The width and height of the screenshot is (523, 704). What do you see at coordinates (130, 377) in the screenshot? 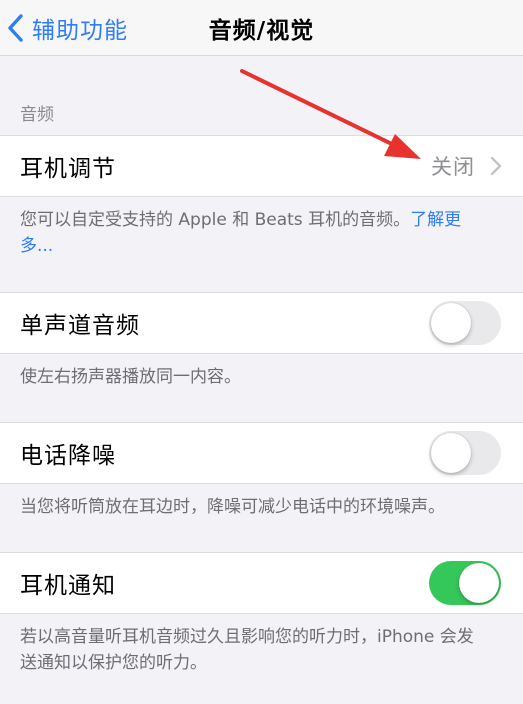
I see `mono-audio-footer: 使左右扬声器播放同一内容。` at bounding box center [130, 377].